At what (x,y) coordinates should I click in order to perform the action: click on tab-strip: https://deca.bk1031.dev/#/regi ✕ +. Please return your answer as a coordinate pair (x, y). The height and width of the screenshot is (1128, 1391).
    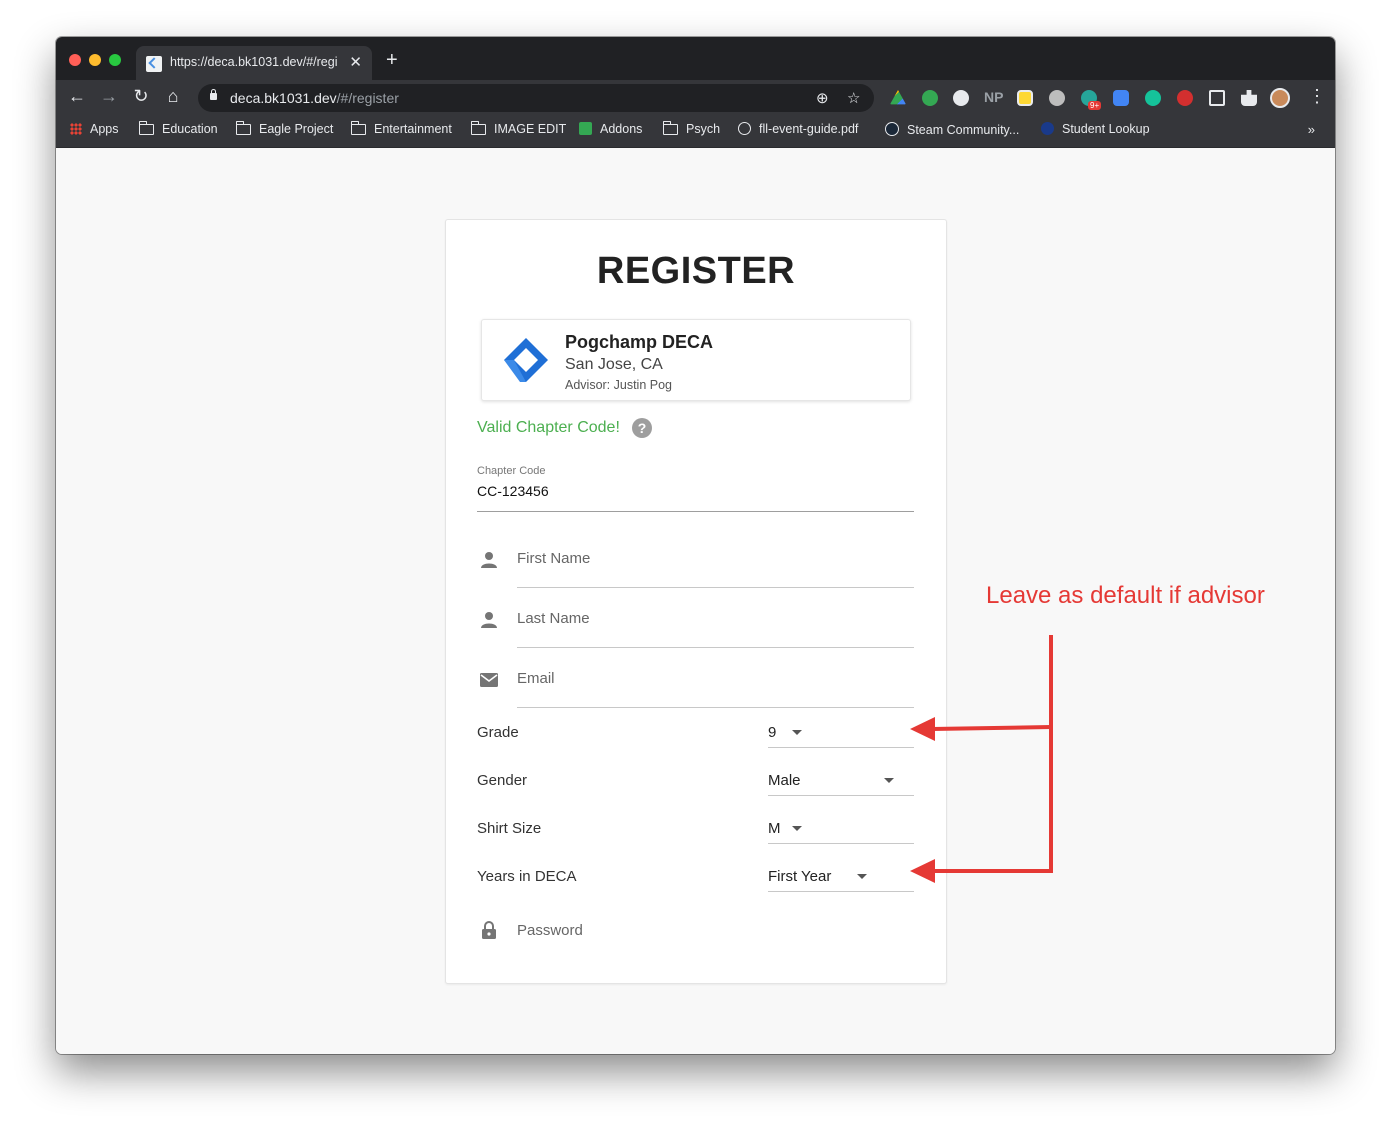
    Looking at the image, I should click on (695, 58).